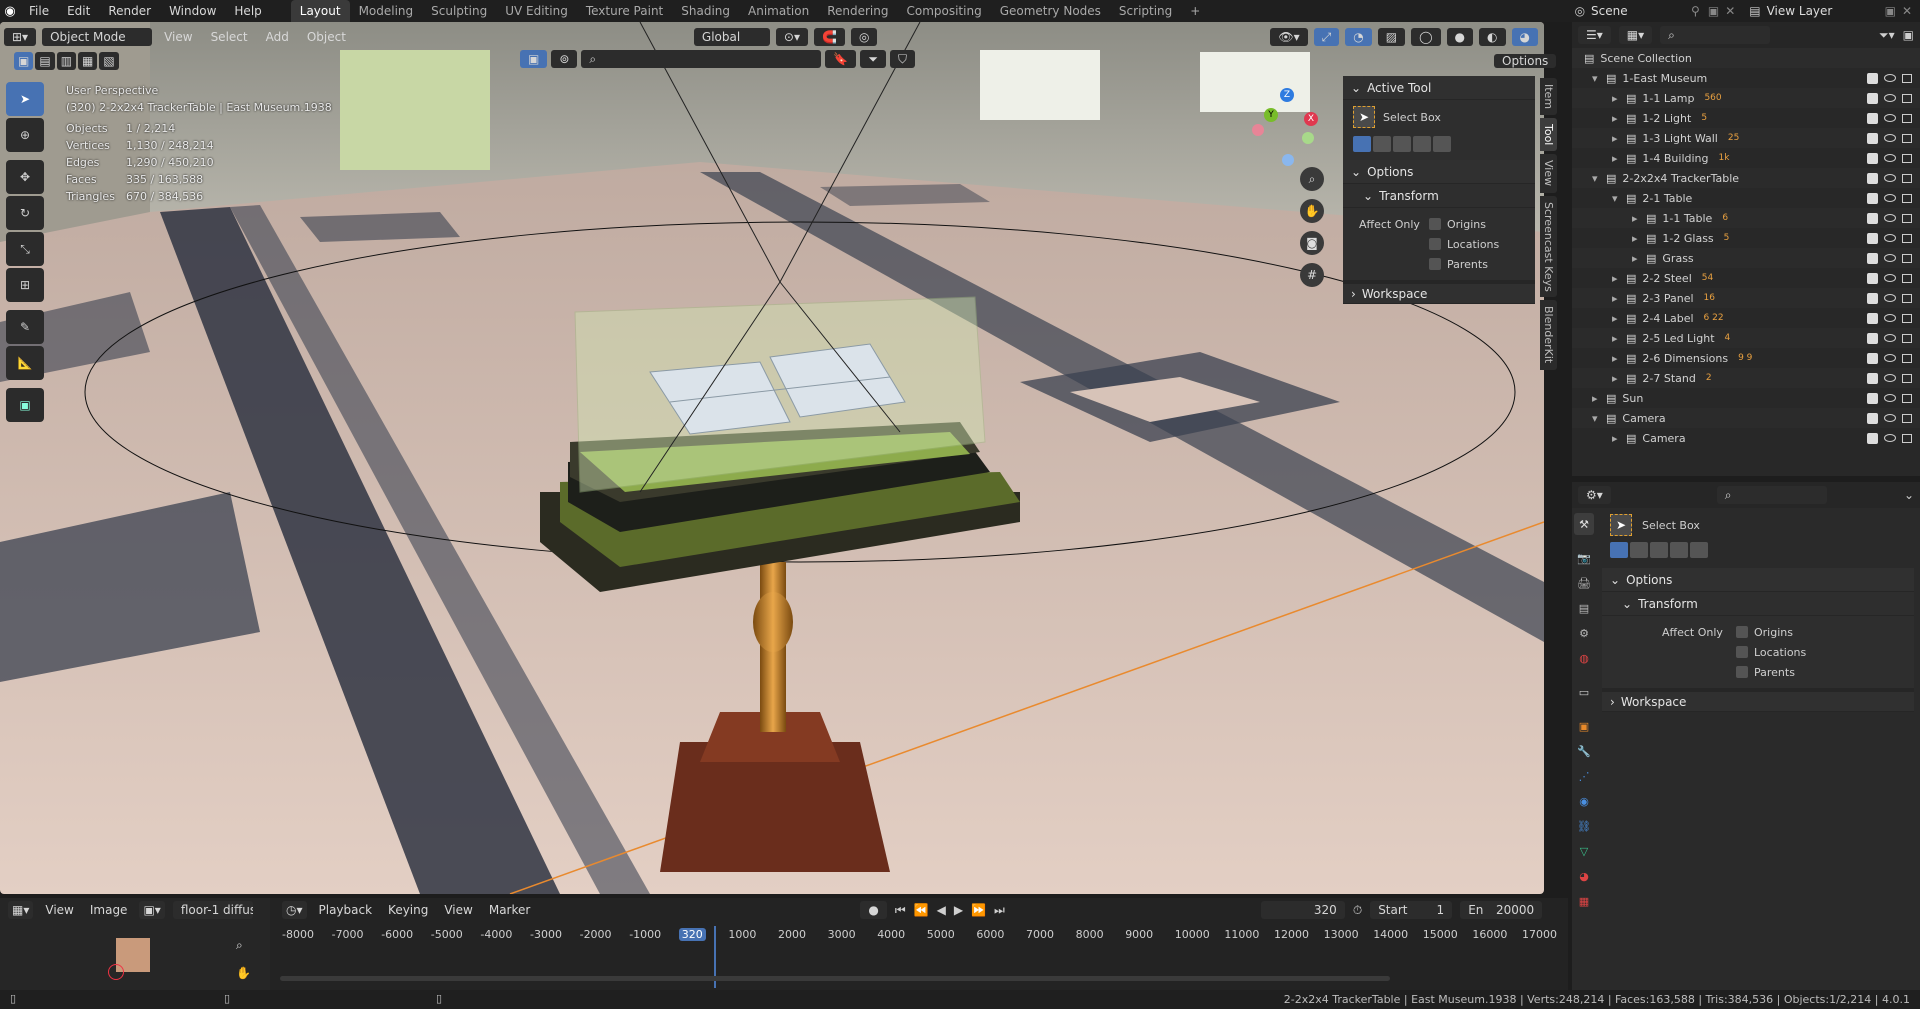 The width and height of the screenshot is (1920, 1009). Describe the element at coordinates (857, 11) in the screenshot. I see `tab-rendering: Rendering` at that location.